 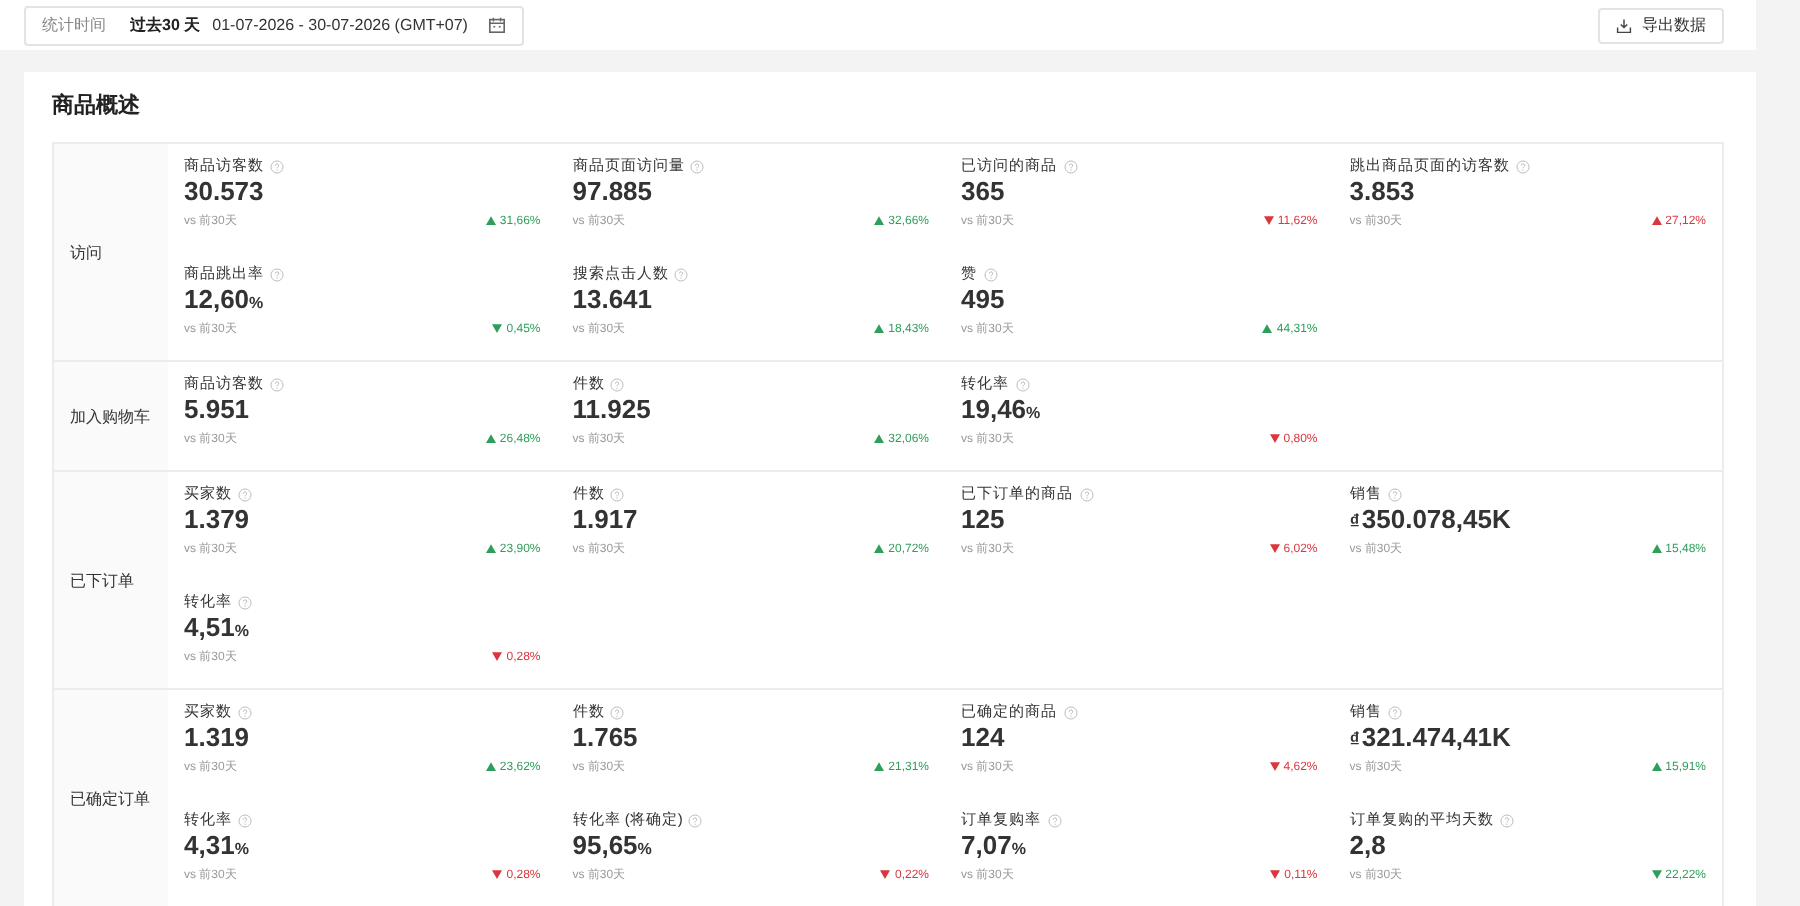 What do you see at coordinates (612, 411) in the screenshot?
I see `metric-value: 11.925` at bounding box center [612, 411].